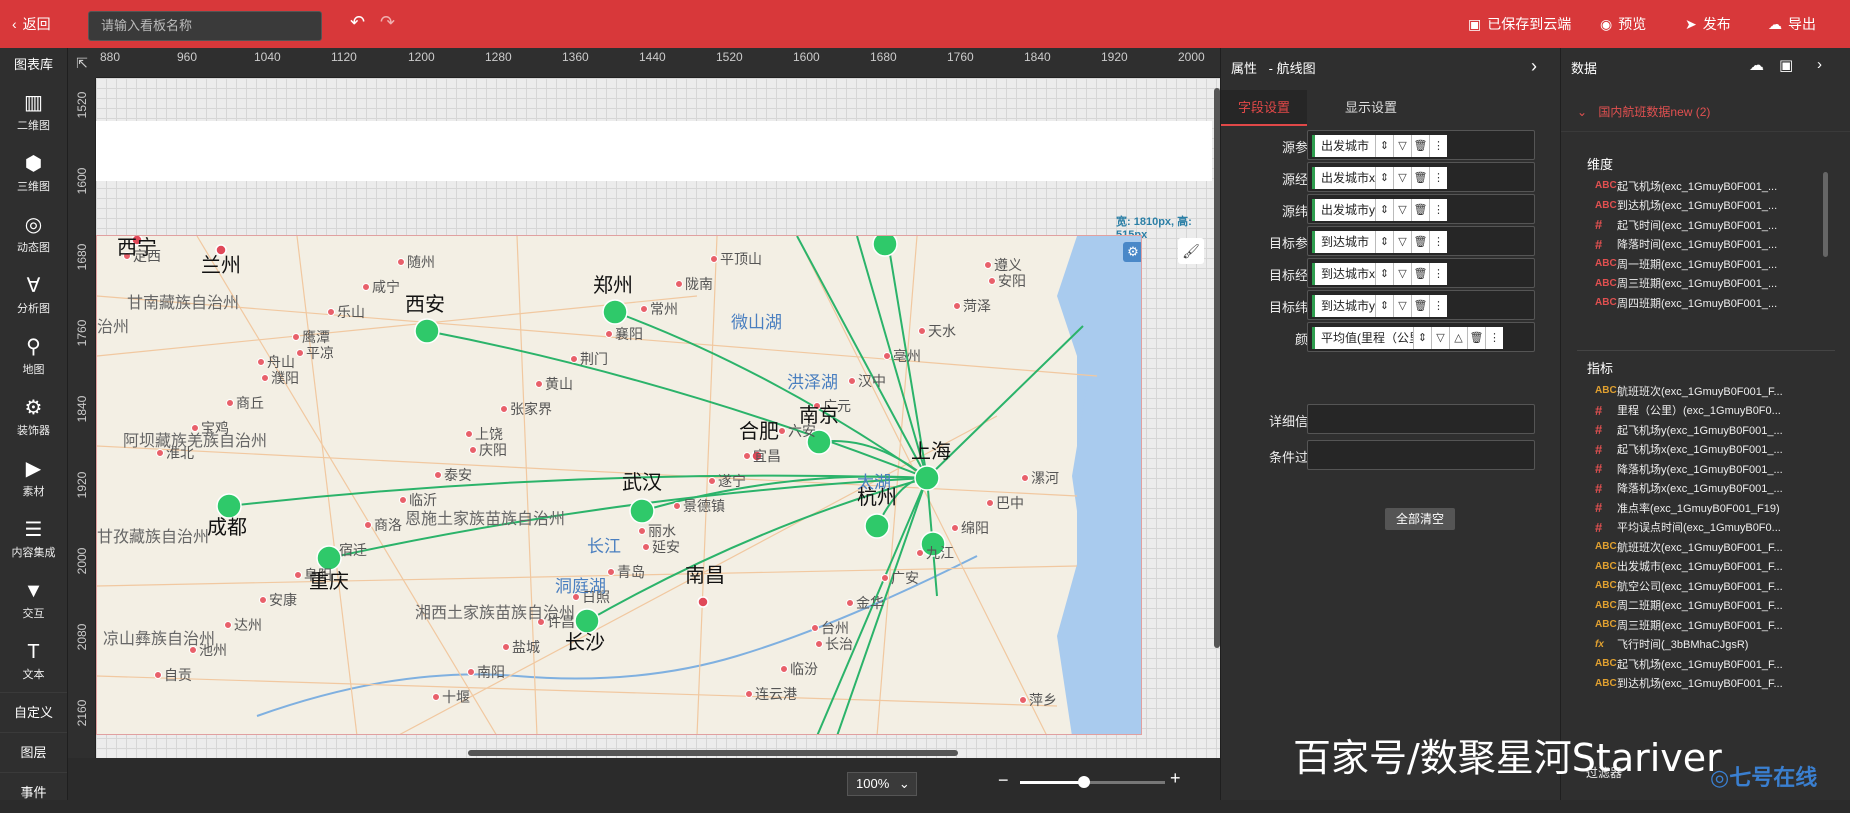 The width and height of the screenshot is (1850, 813). Describe the element at coordinates (1379, 274) in the screenshot. I see `field-chip: 到达城市x ⇕ ▽ 🗑 ⋮` at that location.